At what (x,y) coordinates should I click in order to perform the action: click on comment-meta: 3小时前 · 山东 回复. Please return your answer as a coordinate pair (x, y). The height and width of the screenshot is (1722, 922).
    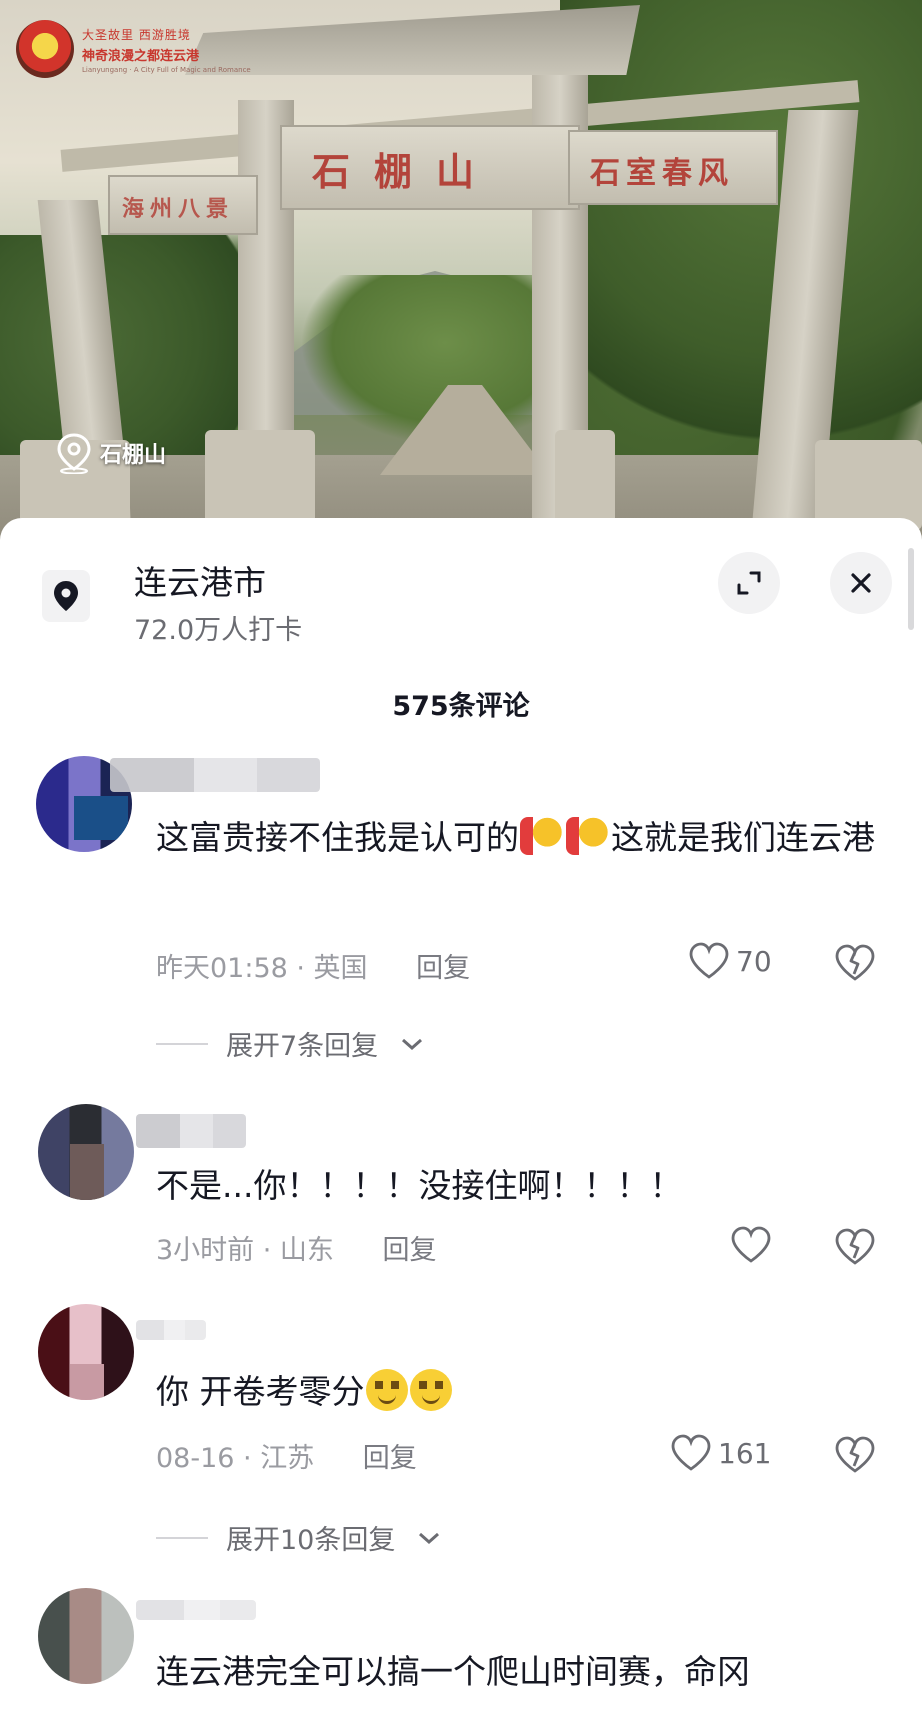
    Looking at the image, I should click on (296, 1247).